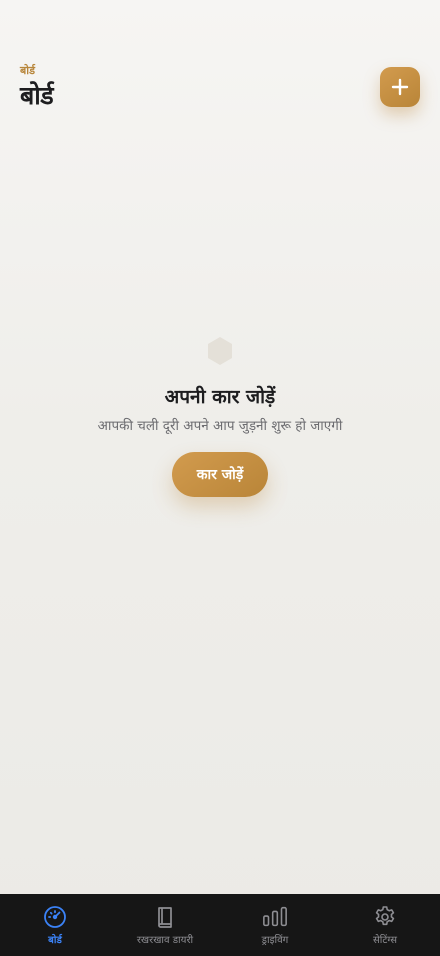 Image resolution: width=440 pixels, height=956 pixels. Describe the element at coordinates (165, 940) in the screenshot. I see `tab-label: रखरखाव डायरी` at that location.